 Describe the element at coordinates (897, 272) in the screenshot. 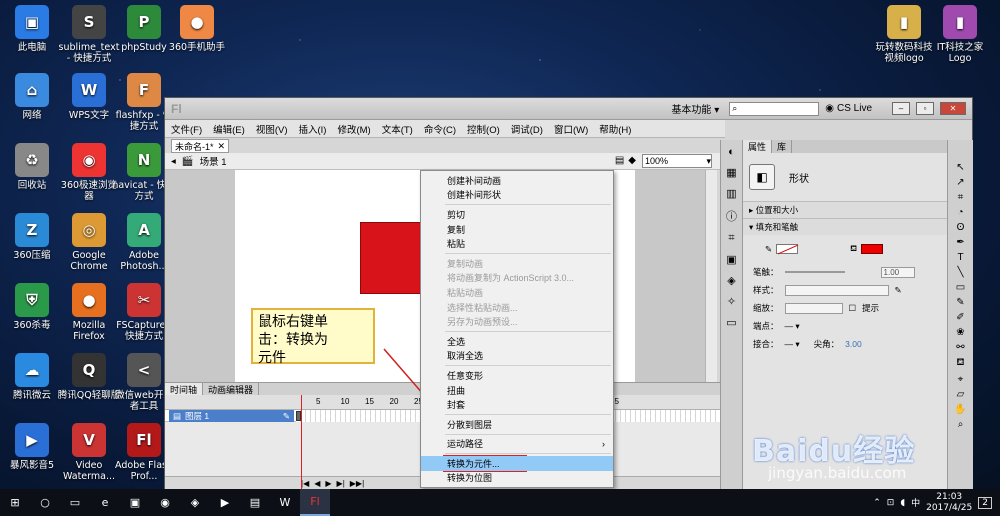

I see `stroke-width-field: 1.00` at that location.